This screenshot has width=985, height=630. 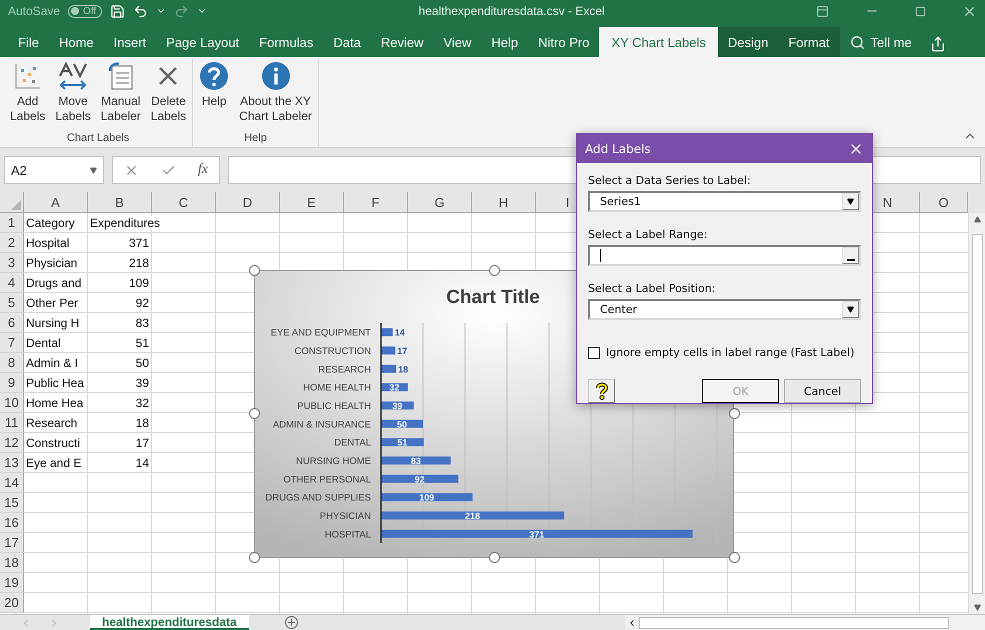 What do you see at coordinates (142, 323) in the screenshot?
I see `table-cell: 83` at bounding box center [142, 323].